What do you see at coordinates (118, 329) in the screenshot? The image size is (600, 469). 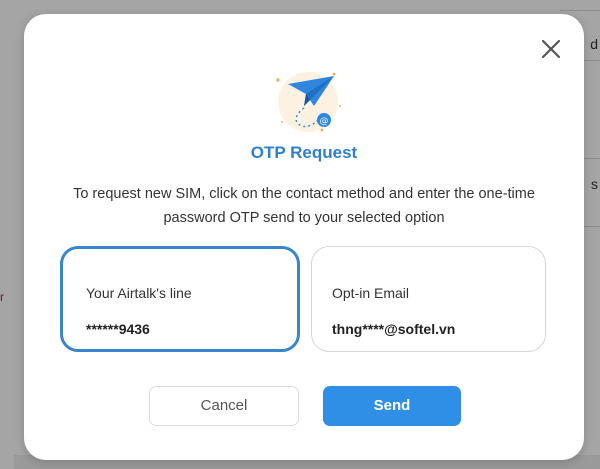 I see `option-value: ******9436` at bounding box center [118, 329].